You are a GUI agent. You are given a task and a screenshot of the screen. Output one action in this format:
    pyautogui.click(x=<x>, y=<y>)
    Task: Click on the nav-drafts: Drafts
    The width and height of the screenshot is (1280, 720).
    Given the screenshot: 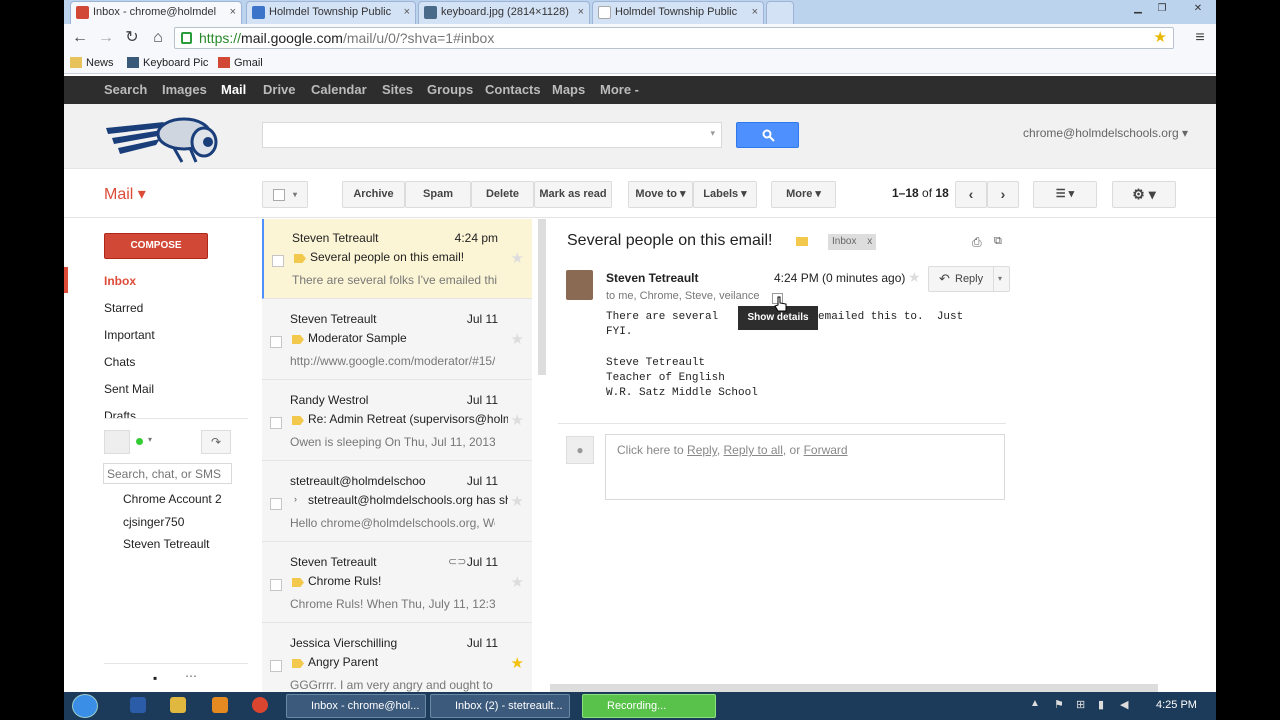 What is the action you would take?
    pyautogui.click(x=120, y=413)
    